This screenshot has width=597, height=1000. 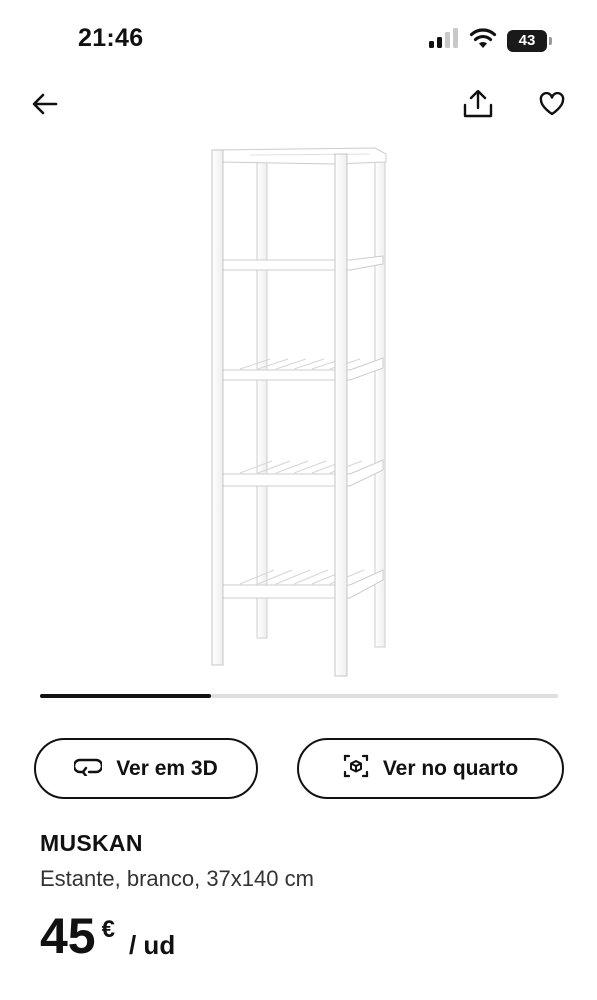 I want to click on price-currency: €, so click(x=108, y=929).